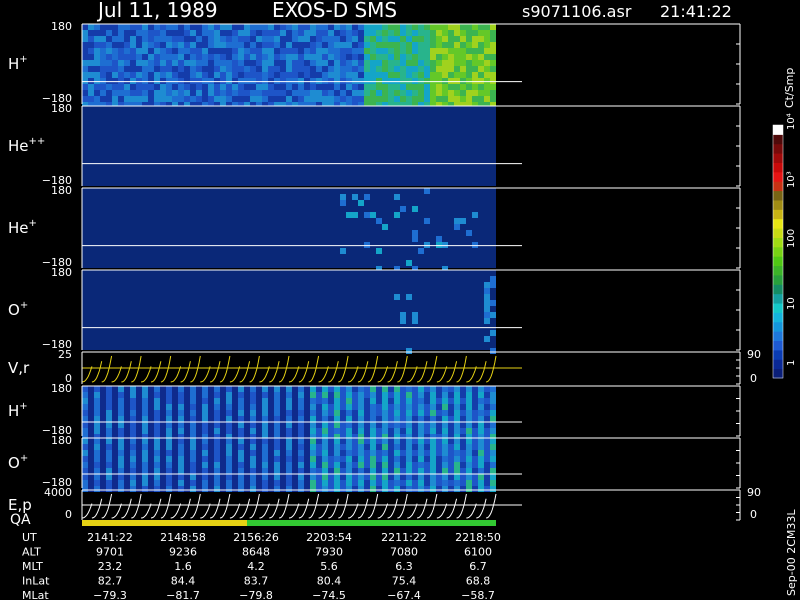 This screenshot has width=800, height=600. Describe the element at coordinates (110, 537) in the screenshot. I see `ephemeris-cell: 2141:22` at that location.